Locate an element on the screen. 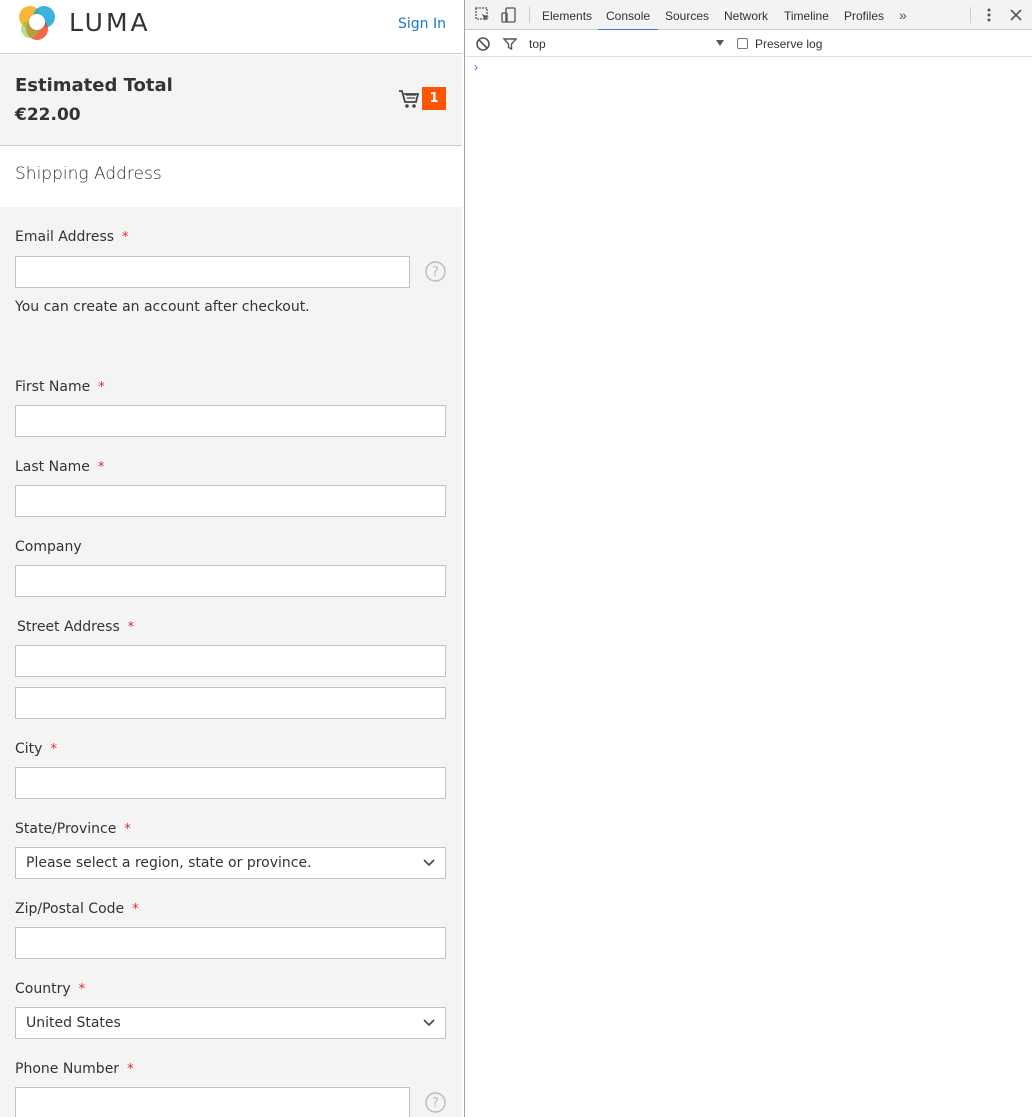 This screenshot has height=1117, width=1032. clear-console-icon is located at coordinates (483, 44).